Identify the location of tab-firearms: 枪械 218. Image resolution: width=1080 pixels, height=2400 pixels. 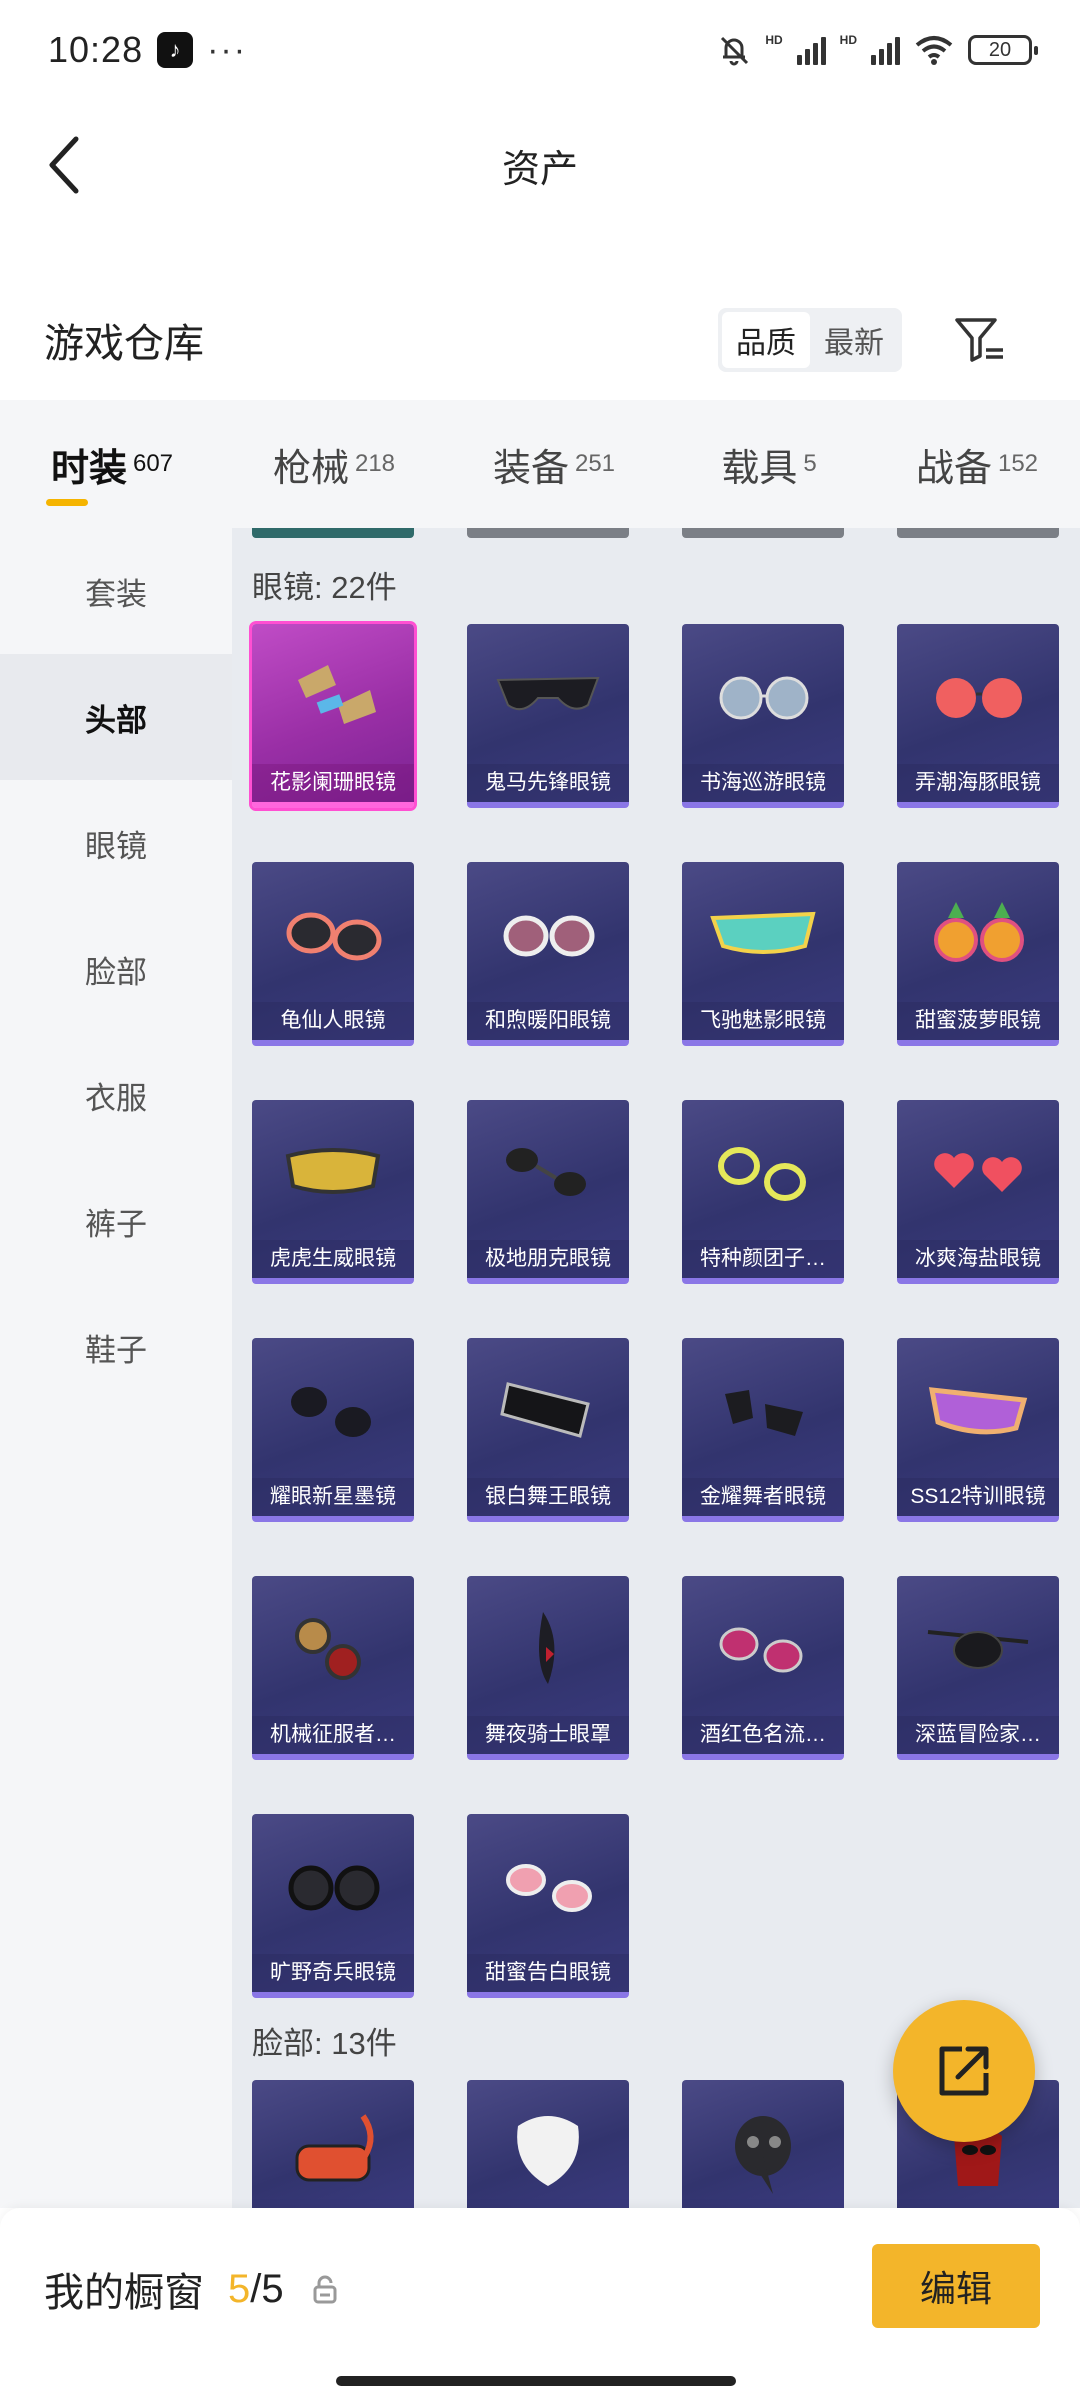
(334, 464).